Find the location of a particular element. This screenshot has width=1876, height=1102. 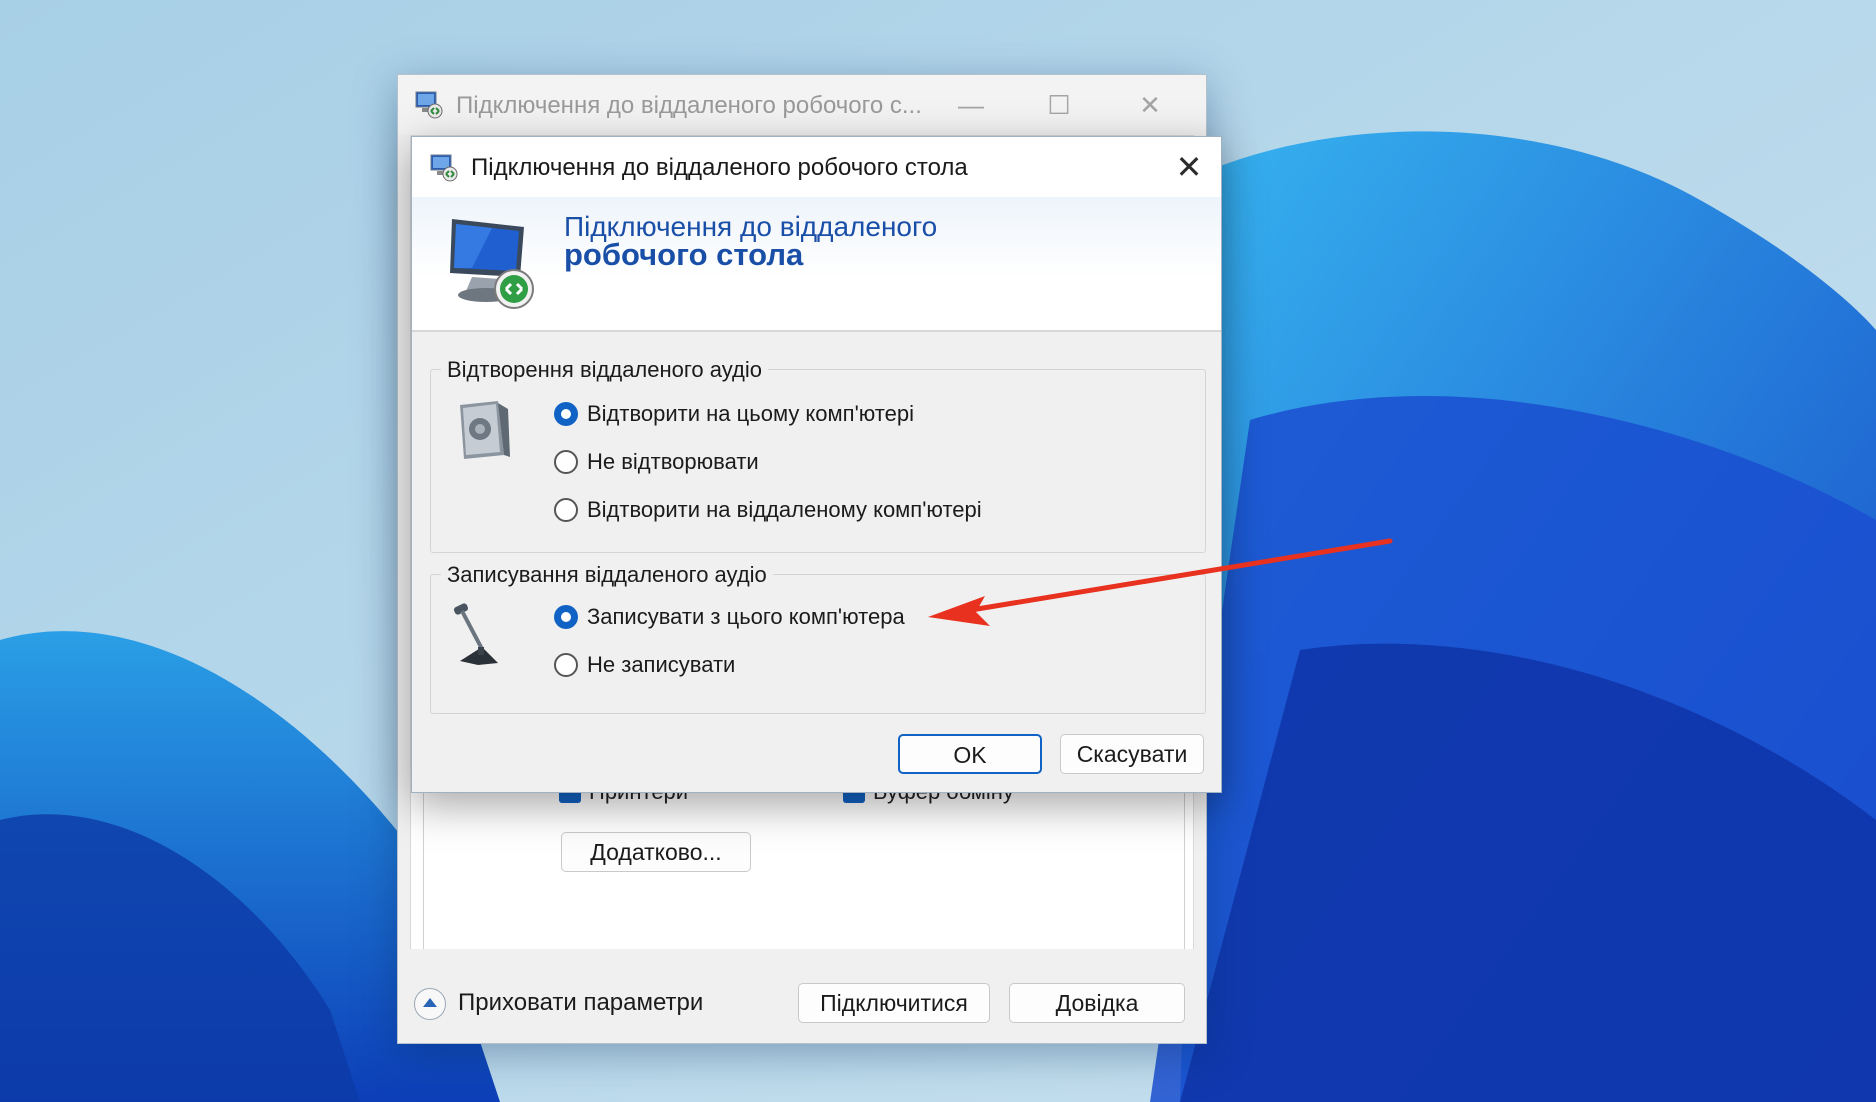

ok-button: OK is located at coordinates (970, 754).